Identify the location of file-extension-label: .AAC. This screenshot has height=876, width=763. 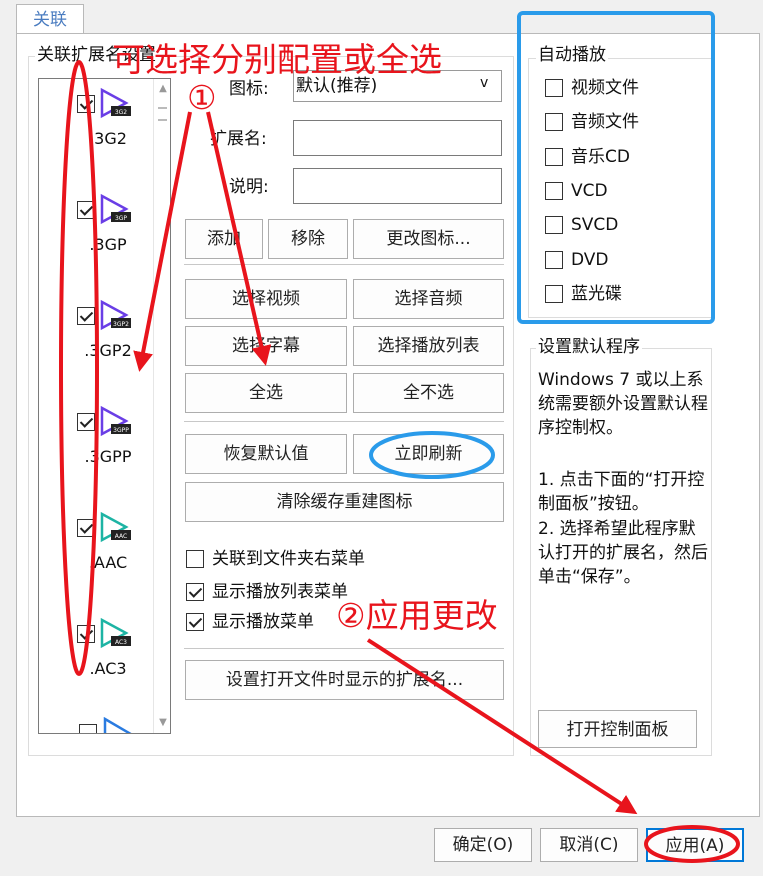
(108, 562).